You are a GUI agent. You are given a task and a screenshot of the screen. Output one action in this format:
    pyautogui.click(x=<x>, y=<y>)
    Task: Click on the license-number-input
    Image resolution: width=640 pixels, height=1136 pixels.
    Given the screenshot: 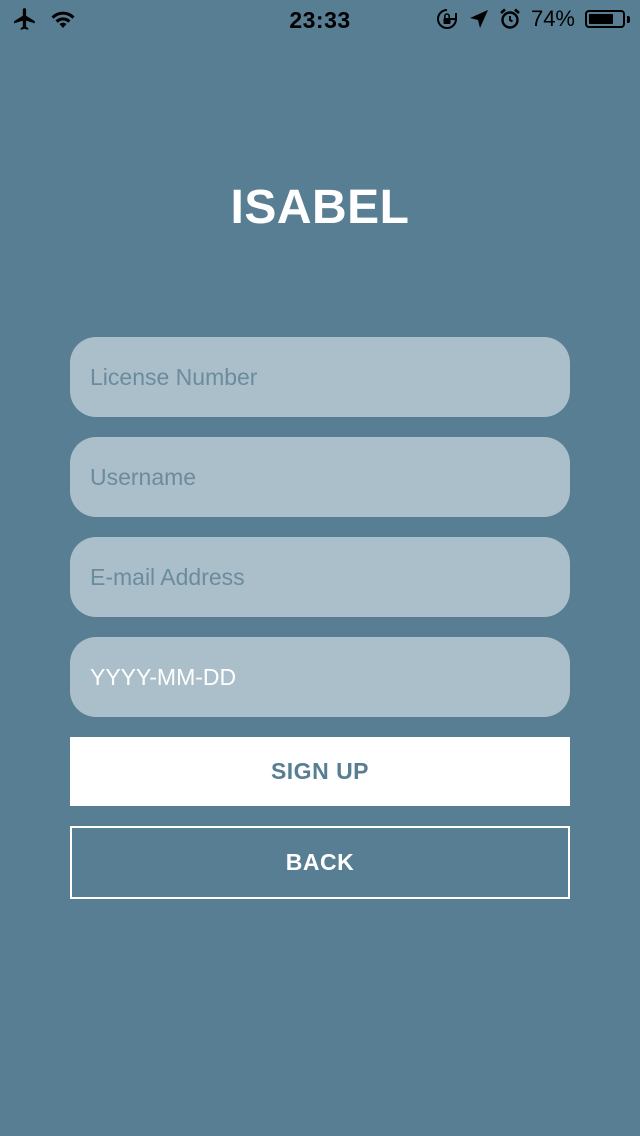 What is the action you would take?
    pyautogui.click(x=320, y=377)
    